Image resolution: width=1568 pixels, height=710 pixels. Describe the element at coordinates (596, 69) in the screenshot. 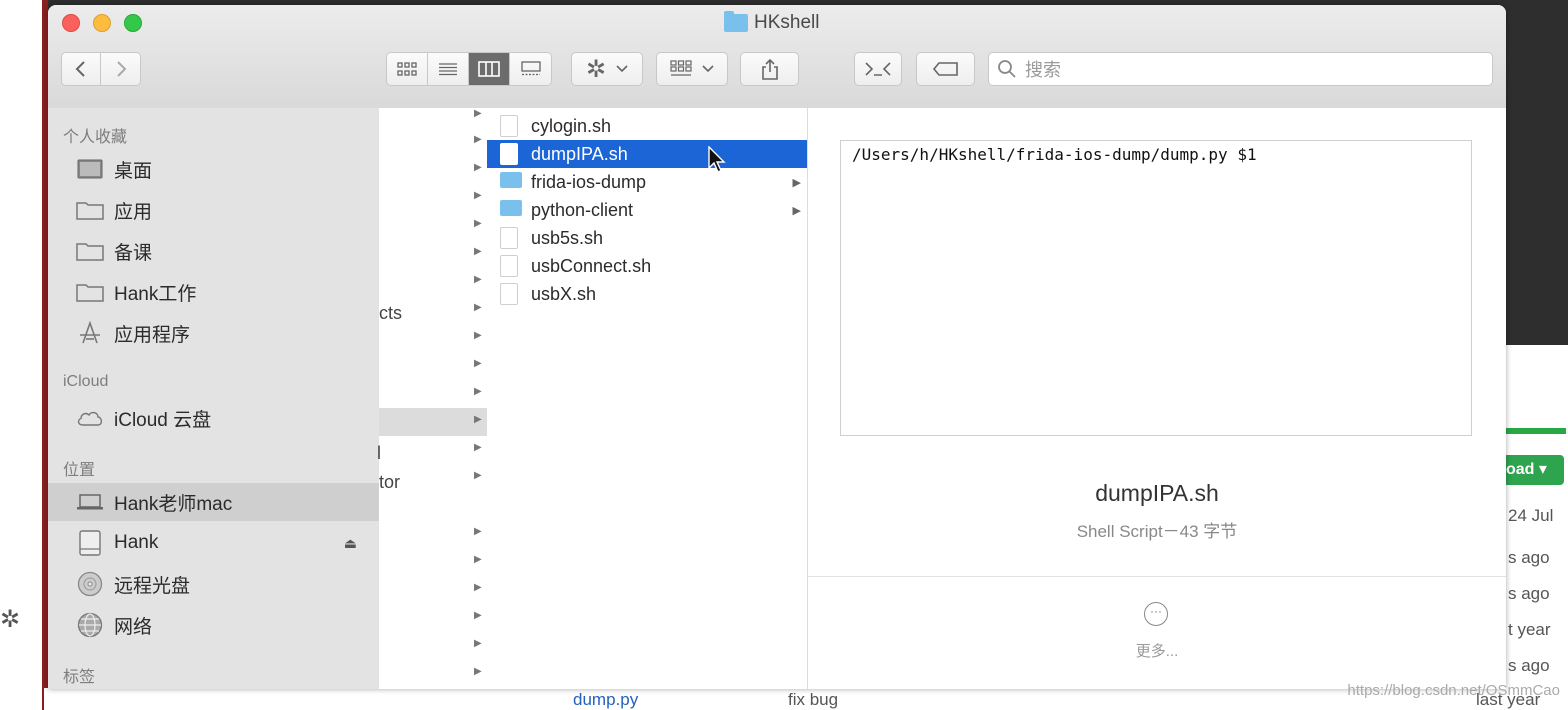

I see `gear-icon: ✲` at that location.